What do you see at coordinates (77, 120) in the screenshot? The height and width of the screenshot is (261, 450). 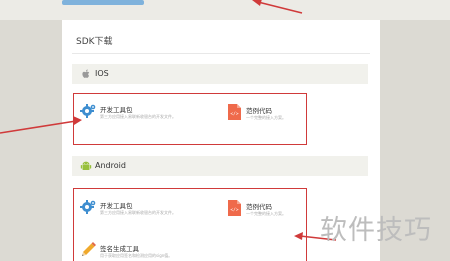 I see `arrow-ios-head` at bounding box center [77, 120].